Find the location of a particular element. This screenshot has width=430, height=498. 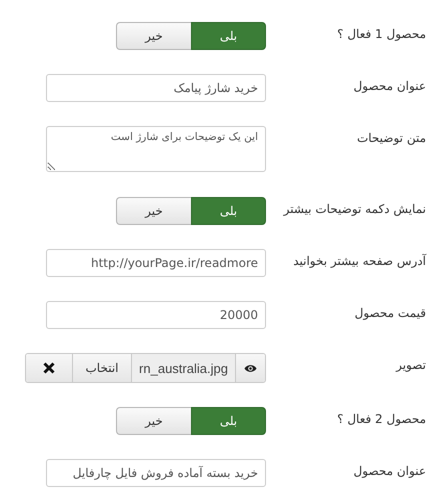

text-field: خرید بسته آماده فروش فایل چارفایل is located at coordinates (156, 473).